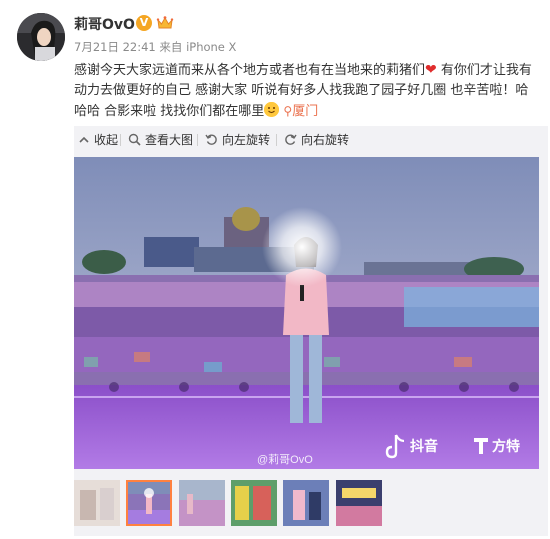 This screenshot has width=550, height=539. What do you see at coordinates (106, 140) in the screenshot?
I see `collapse-label: 收起` at bounding box center [106, 140].